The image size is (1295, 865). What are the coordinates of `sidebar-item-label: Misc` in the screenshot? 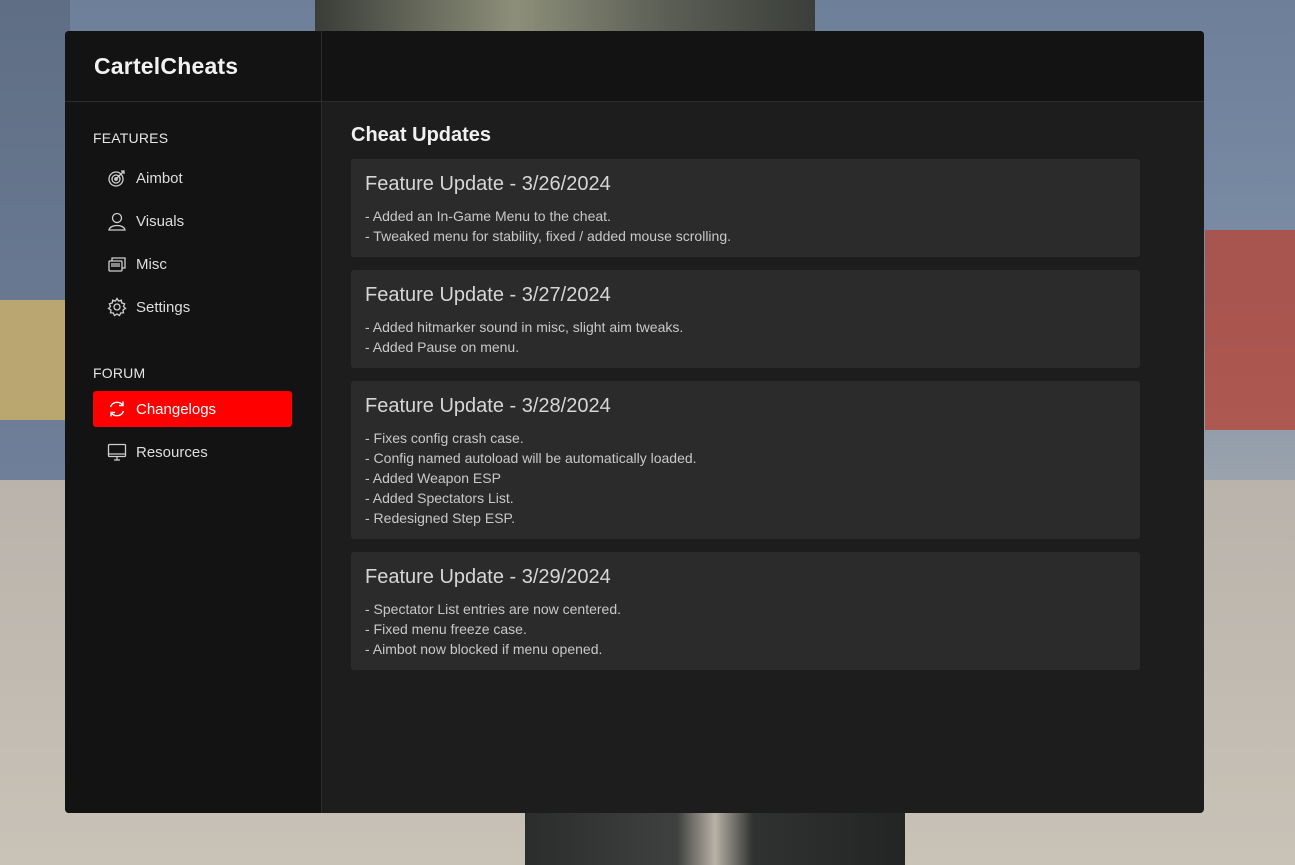 It's located at (151, 264).